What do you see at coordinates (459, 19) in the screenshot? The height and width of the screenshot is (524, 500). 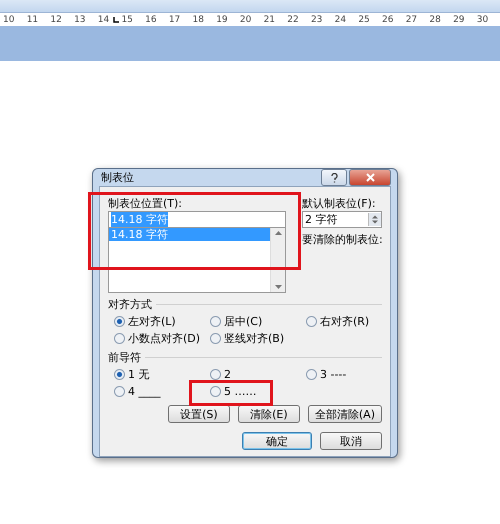 I see `ruler-number: 29` at bounding box center [459, 19].